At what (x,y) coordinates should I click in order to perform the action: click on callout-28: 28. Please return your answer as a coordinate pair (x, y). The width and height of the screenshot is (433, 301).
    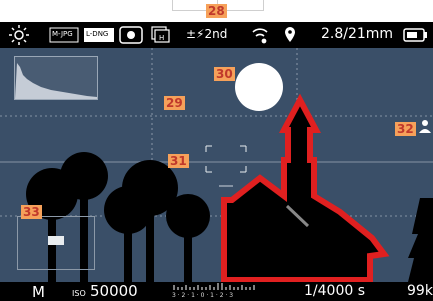
    Looking at the image, I should click on (216, 11).